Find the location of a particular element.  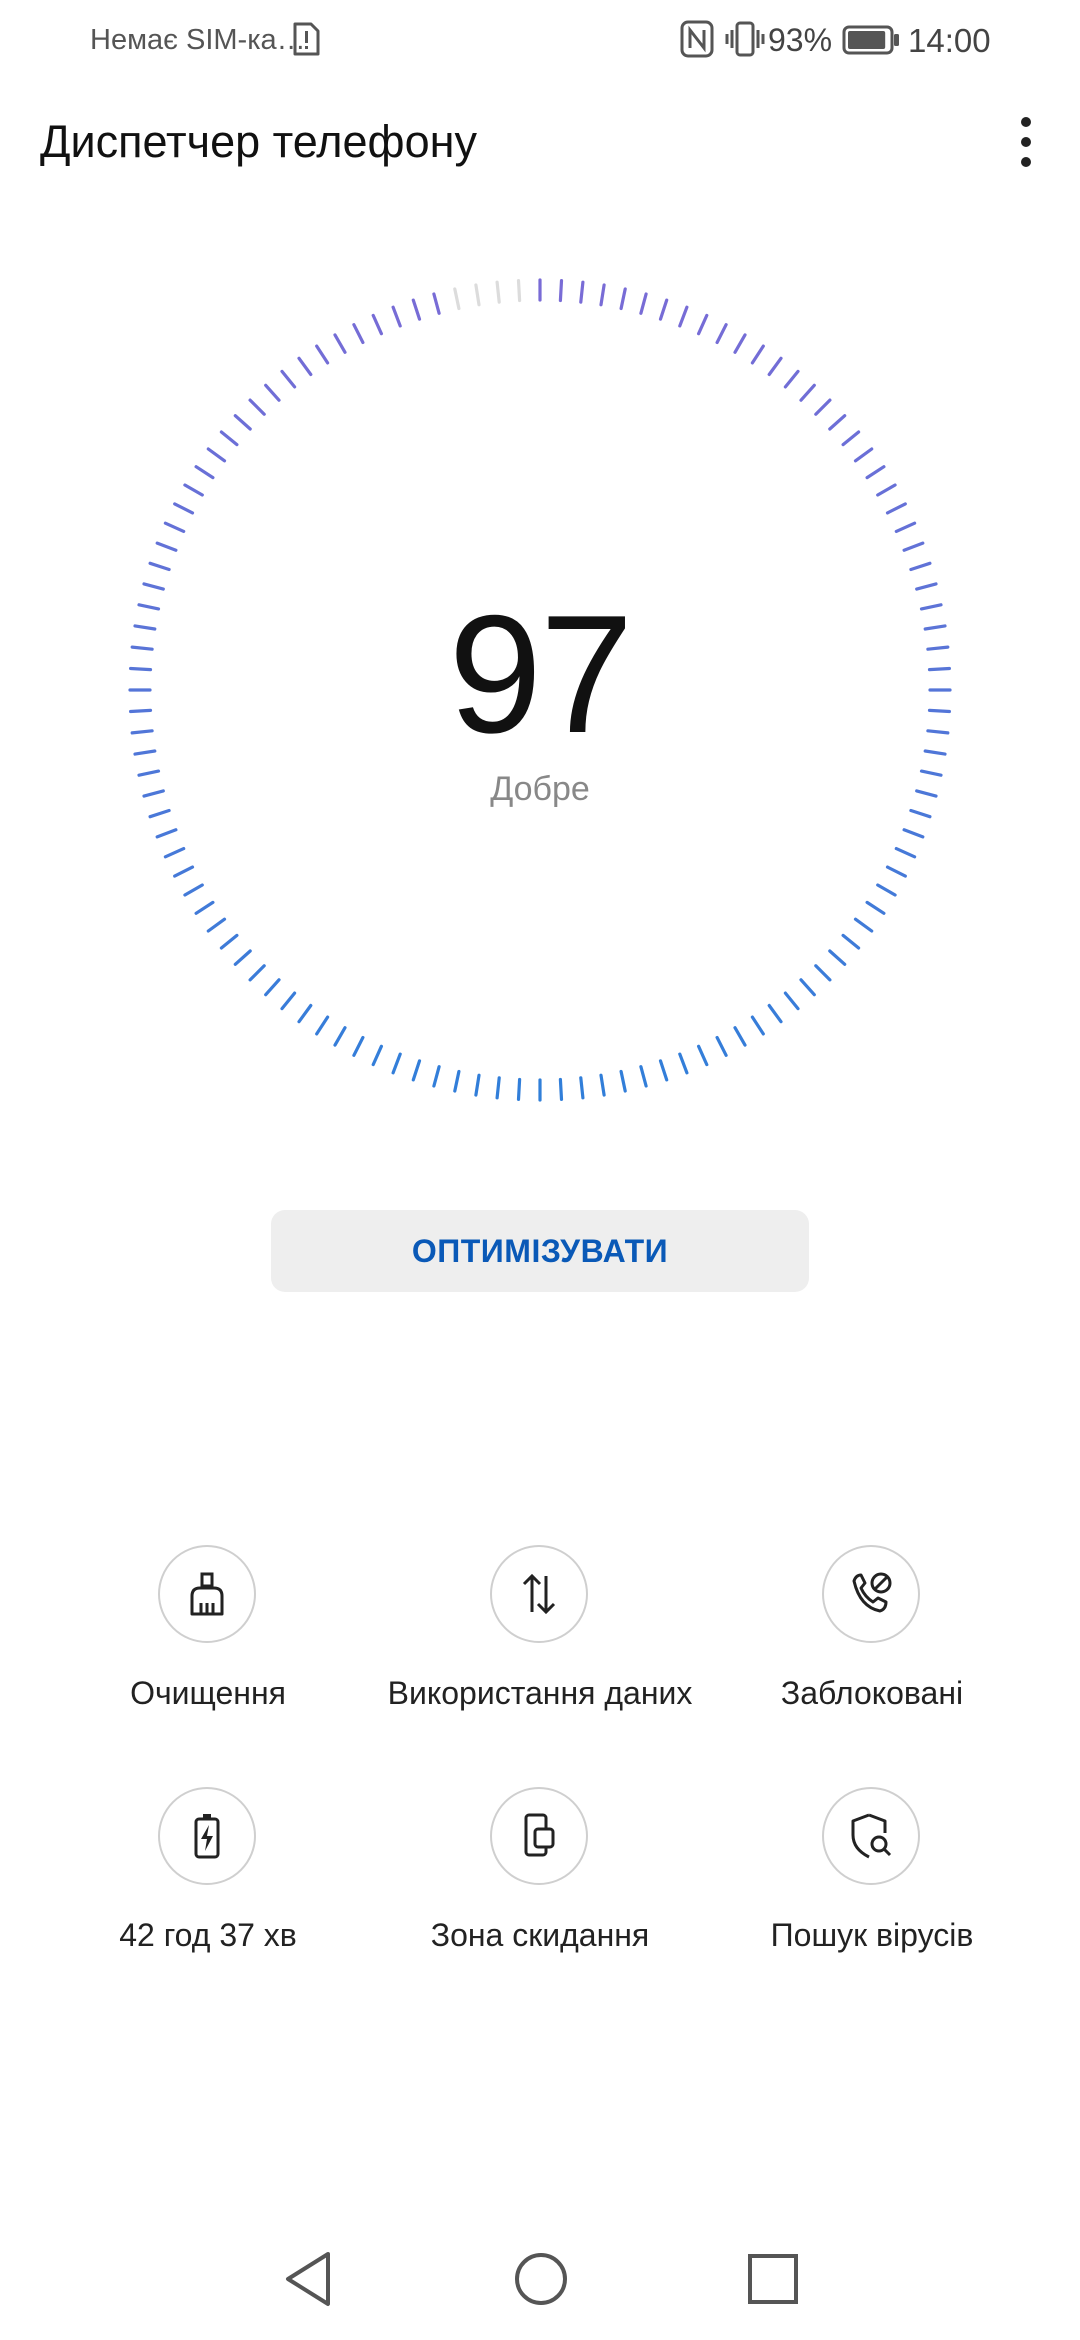

broom-icon is located at coordinates (207, 1594).